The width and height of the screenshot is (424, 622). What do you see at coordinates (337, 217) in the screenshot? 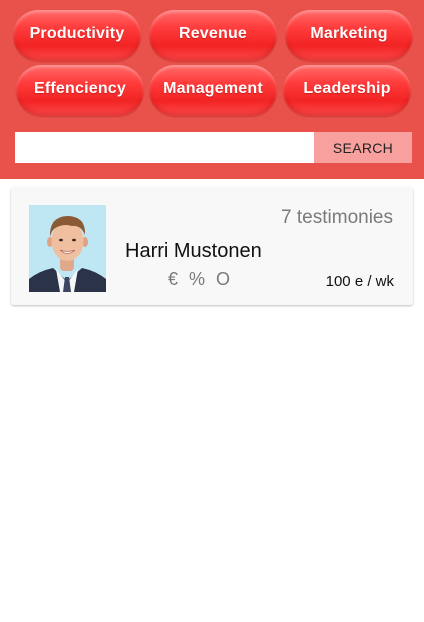
I see `testimonies-count: 7 testimonies` at bounding box center [337, 217].